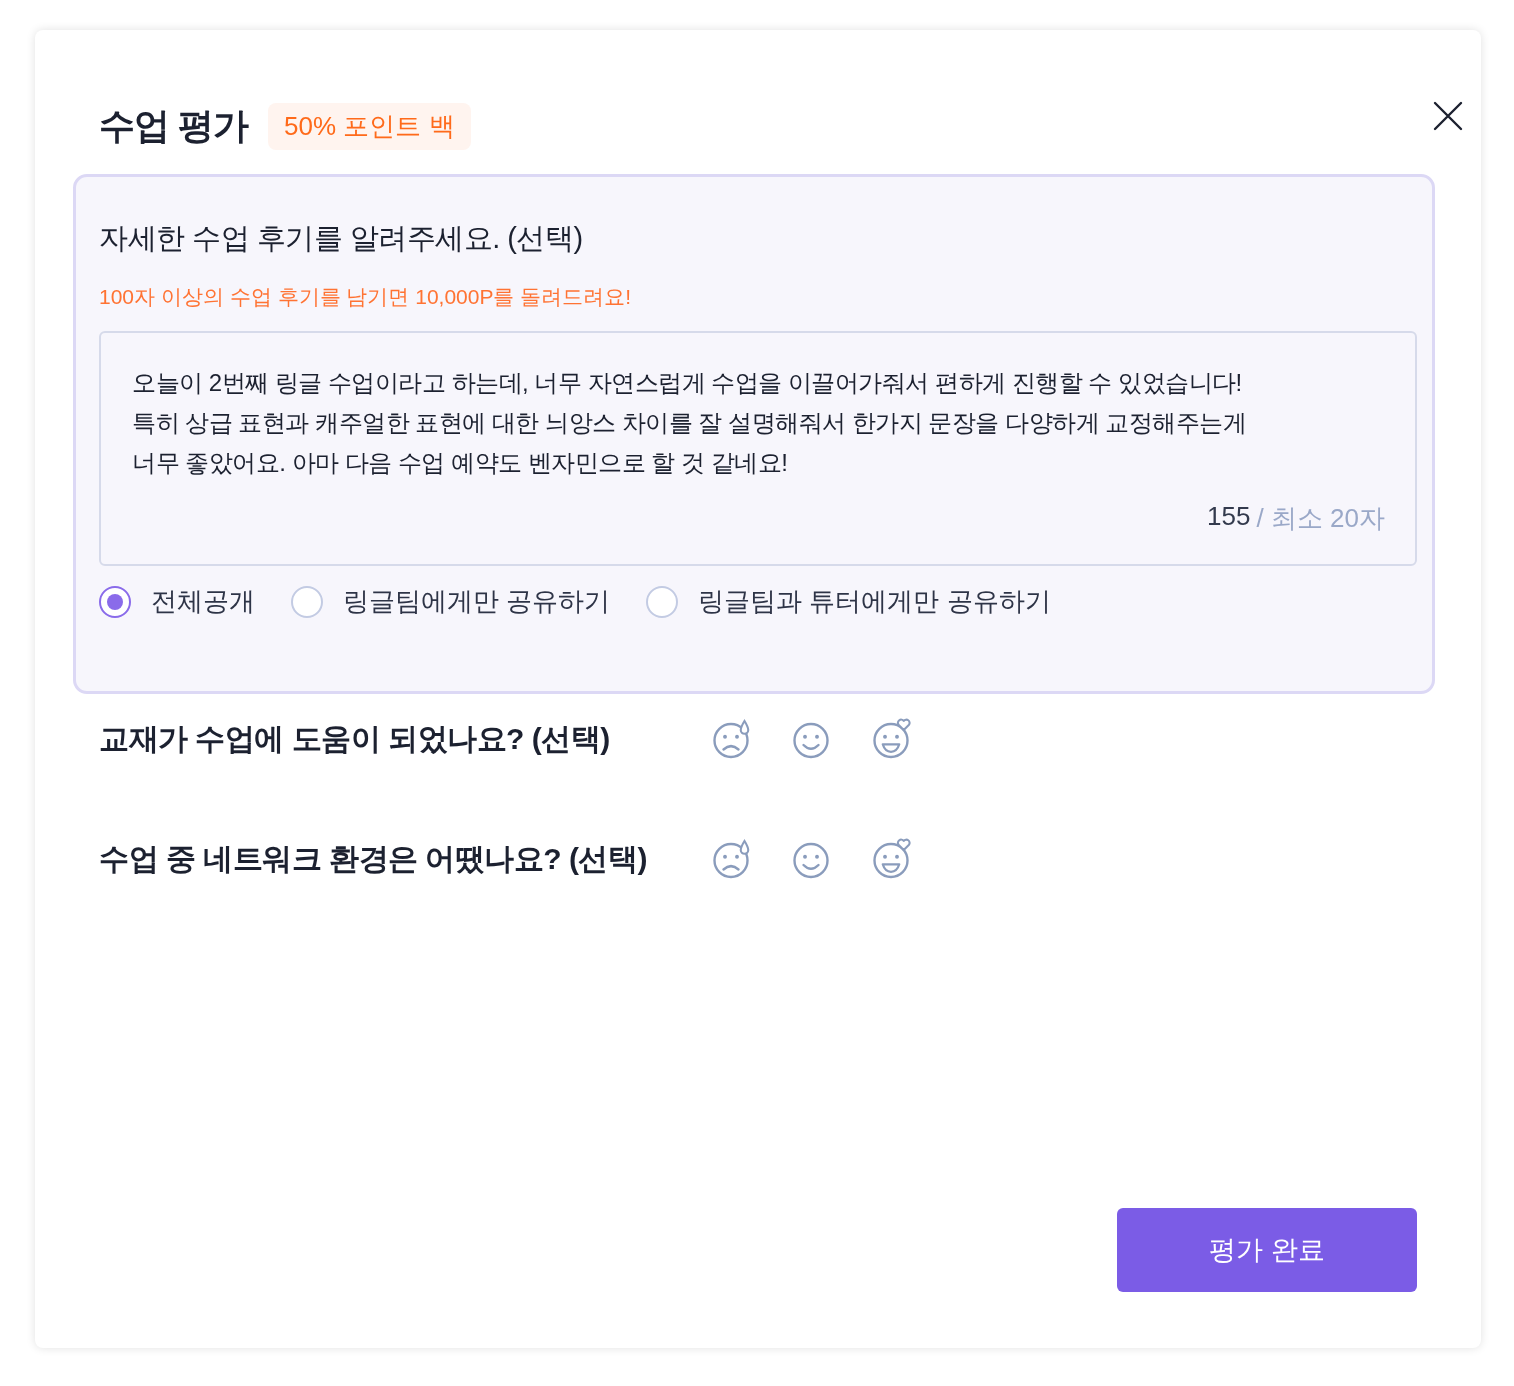 The height and width of the screenshot is (1386, 1514). What do you see at coordinates (173, 125) in the screenshot?
I see `dialog-title: 수업 평가` at bounding box center [173, 125].